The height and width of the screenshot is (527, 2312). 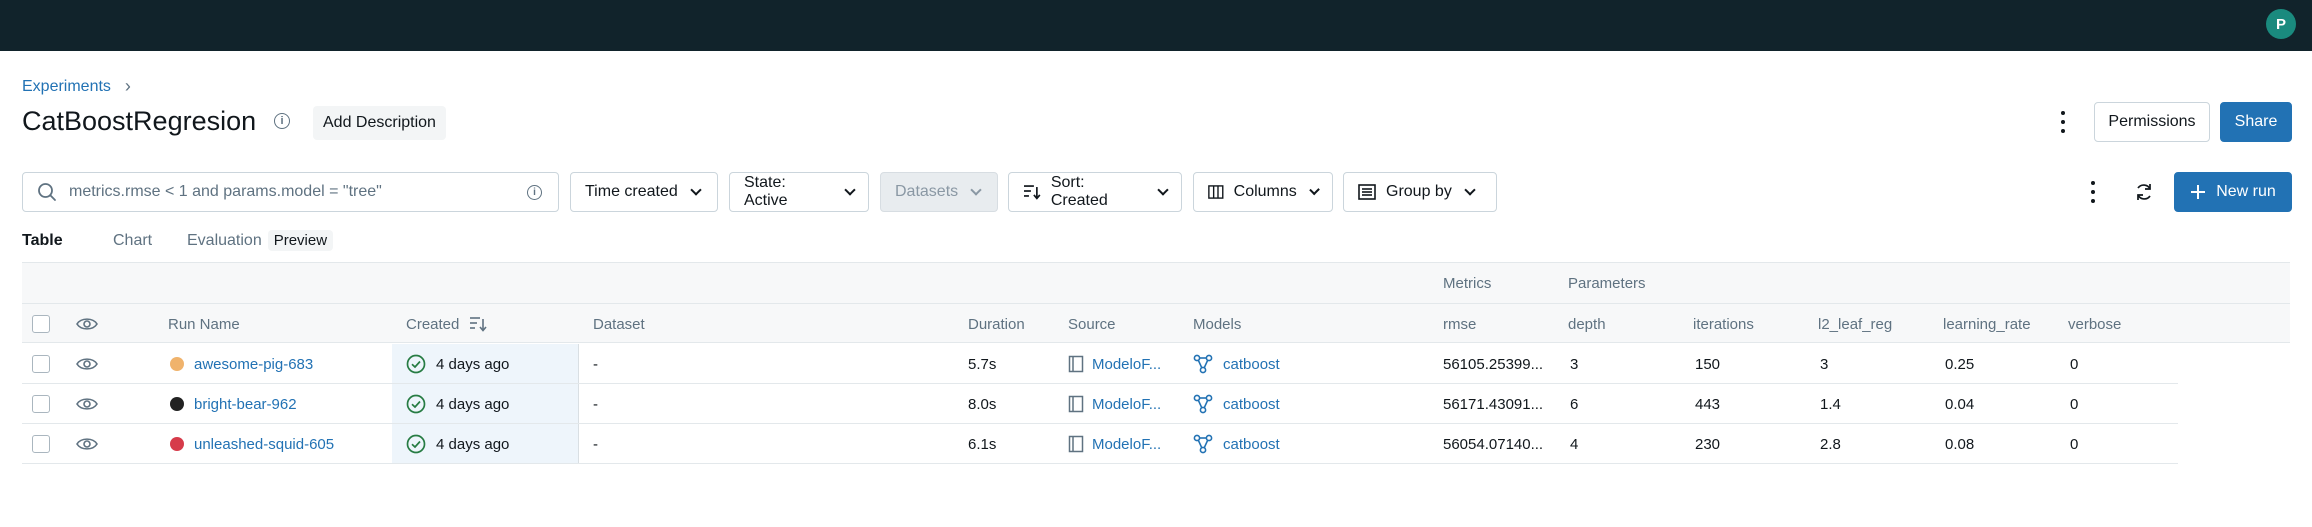 What do you see at coordinates (1459, 324) in the screenshot?
I see `rmse-header: rmse` at bounding box center [1459, 324].